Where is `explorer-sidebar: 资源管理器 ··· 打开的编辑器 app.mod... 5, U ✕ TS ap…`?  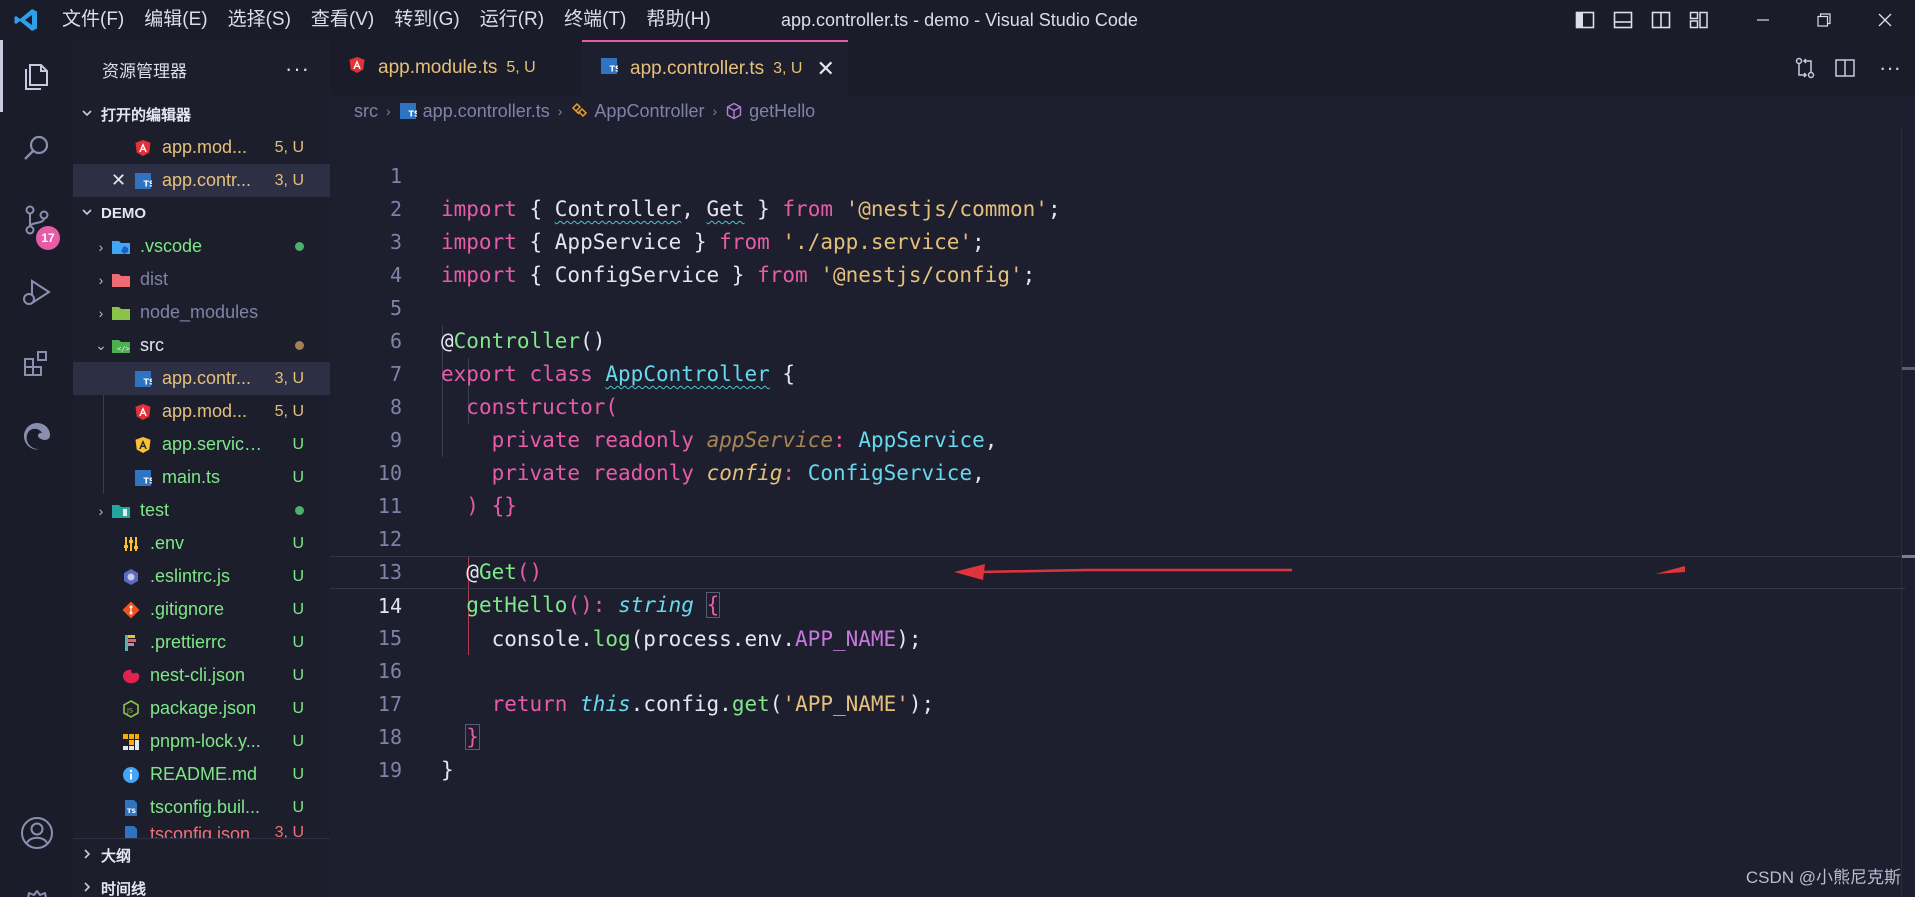 explorer-sidebar: 资源管理器 ··· 打开的编辑器 app.mod... 5, U ✕ TS ap… is located at coordinates (201, 468).